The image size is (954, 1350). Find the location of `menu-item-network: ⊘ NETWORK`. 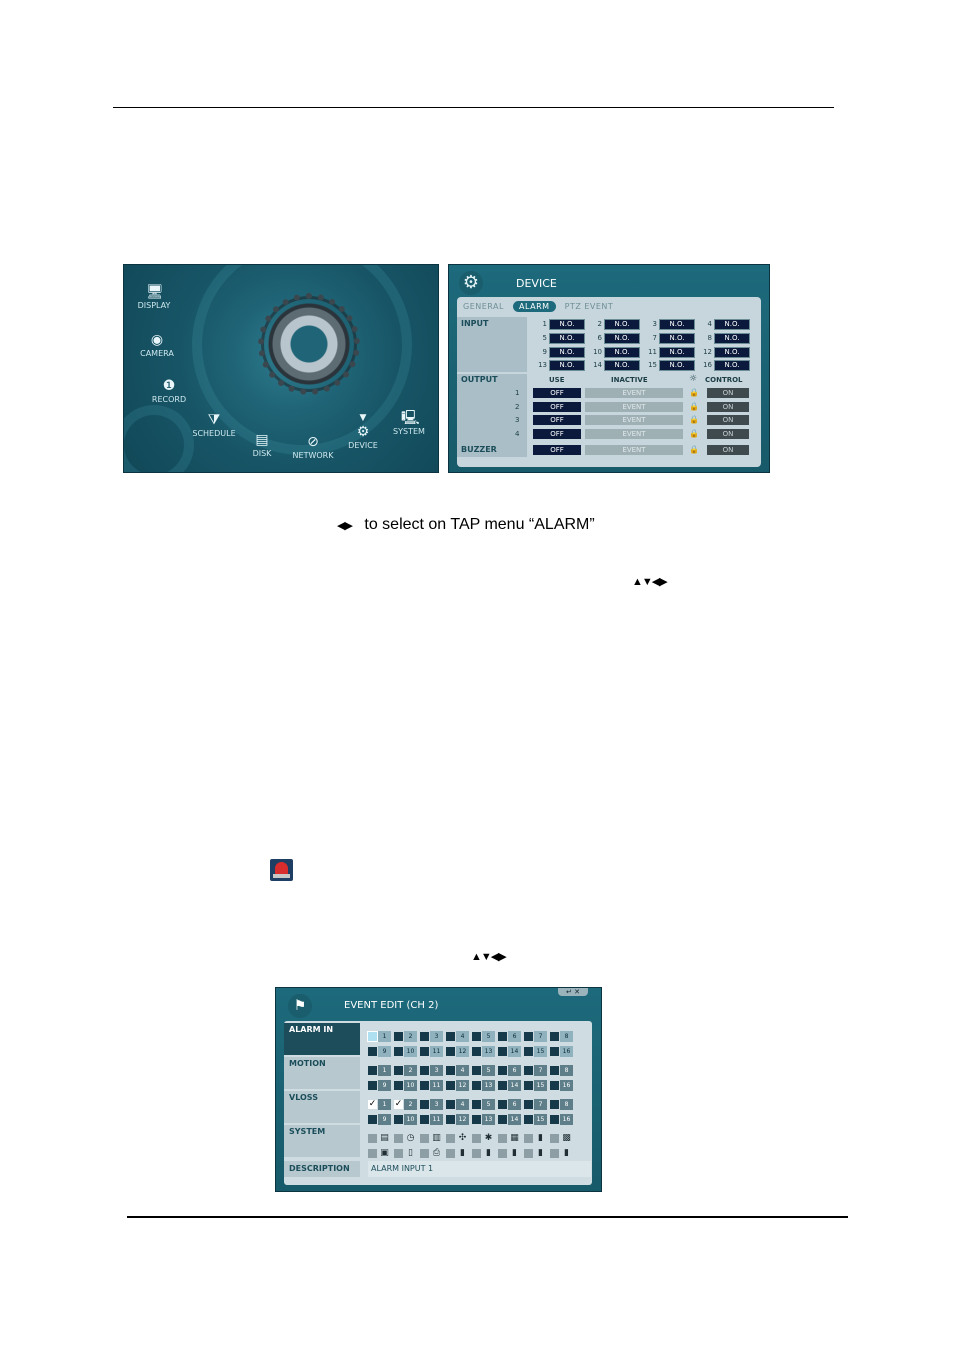

menu-item-network: ⊘ NETWORK is located at coordinates (313, 447).